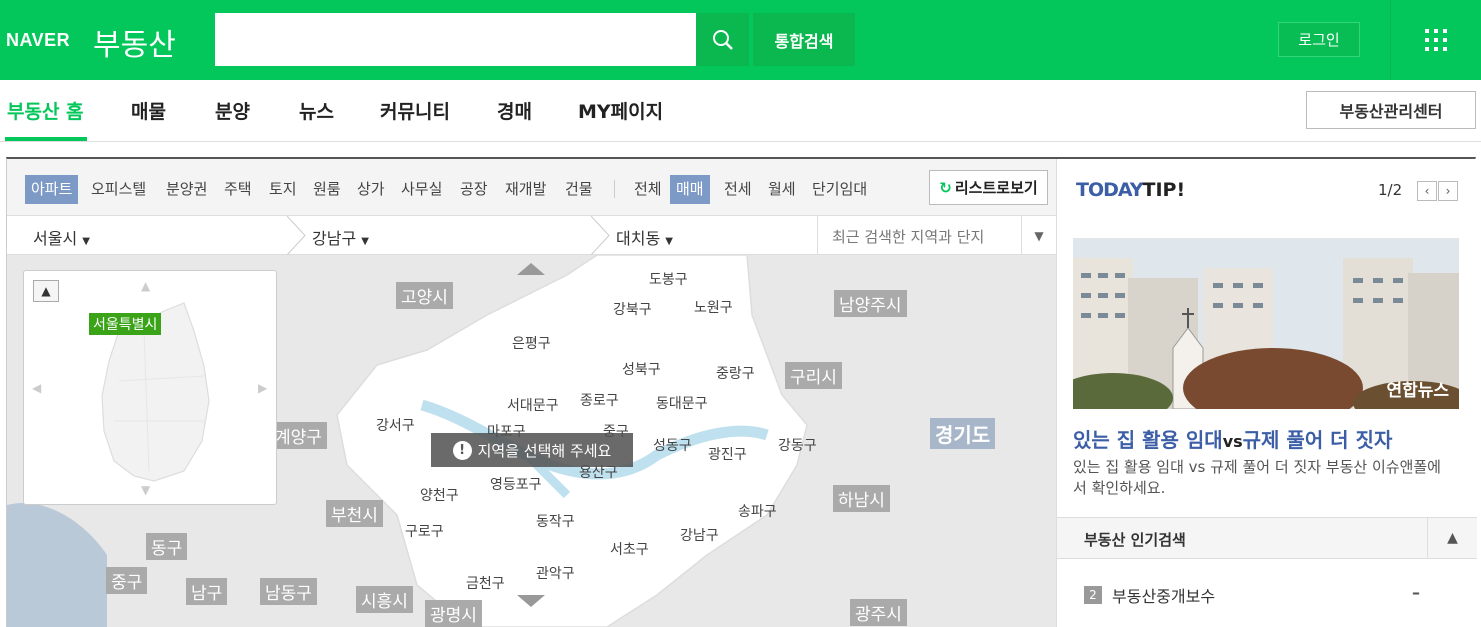  What do you see at coordinates (354, 513) in the screenshot?
I see `region-label: 부천시` at bounding box center [354, 513].